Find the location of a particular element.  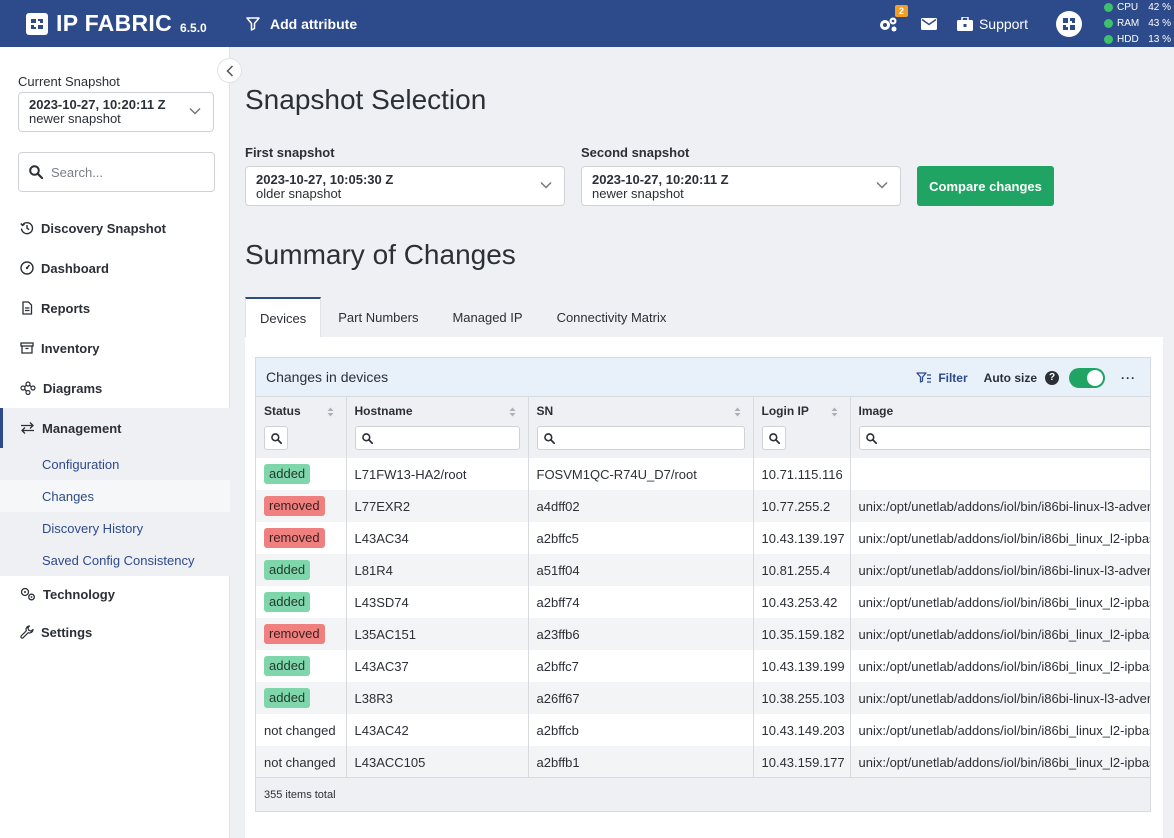

collapse-sidebar-button is located at coordinates (229, 70).